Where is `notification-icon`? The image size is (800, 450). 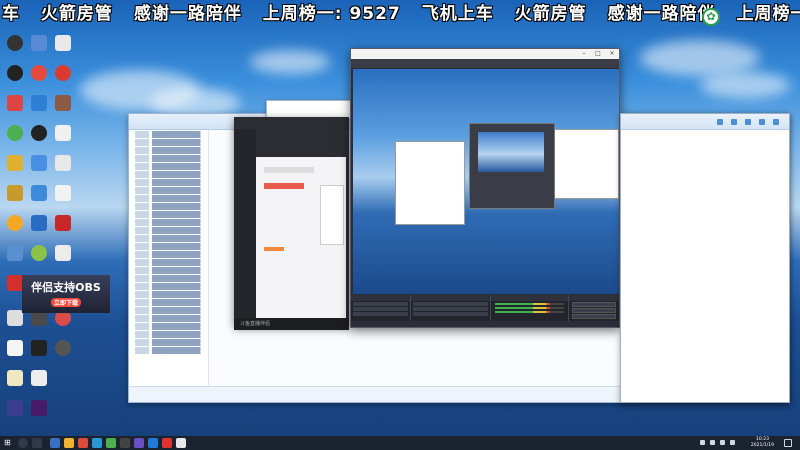
notification-icon is located at coordinates (788, 443).